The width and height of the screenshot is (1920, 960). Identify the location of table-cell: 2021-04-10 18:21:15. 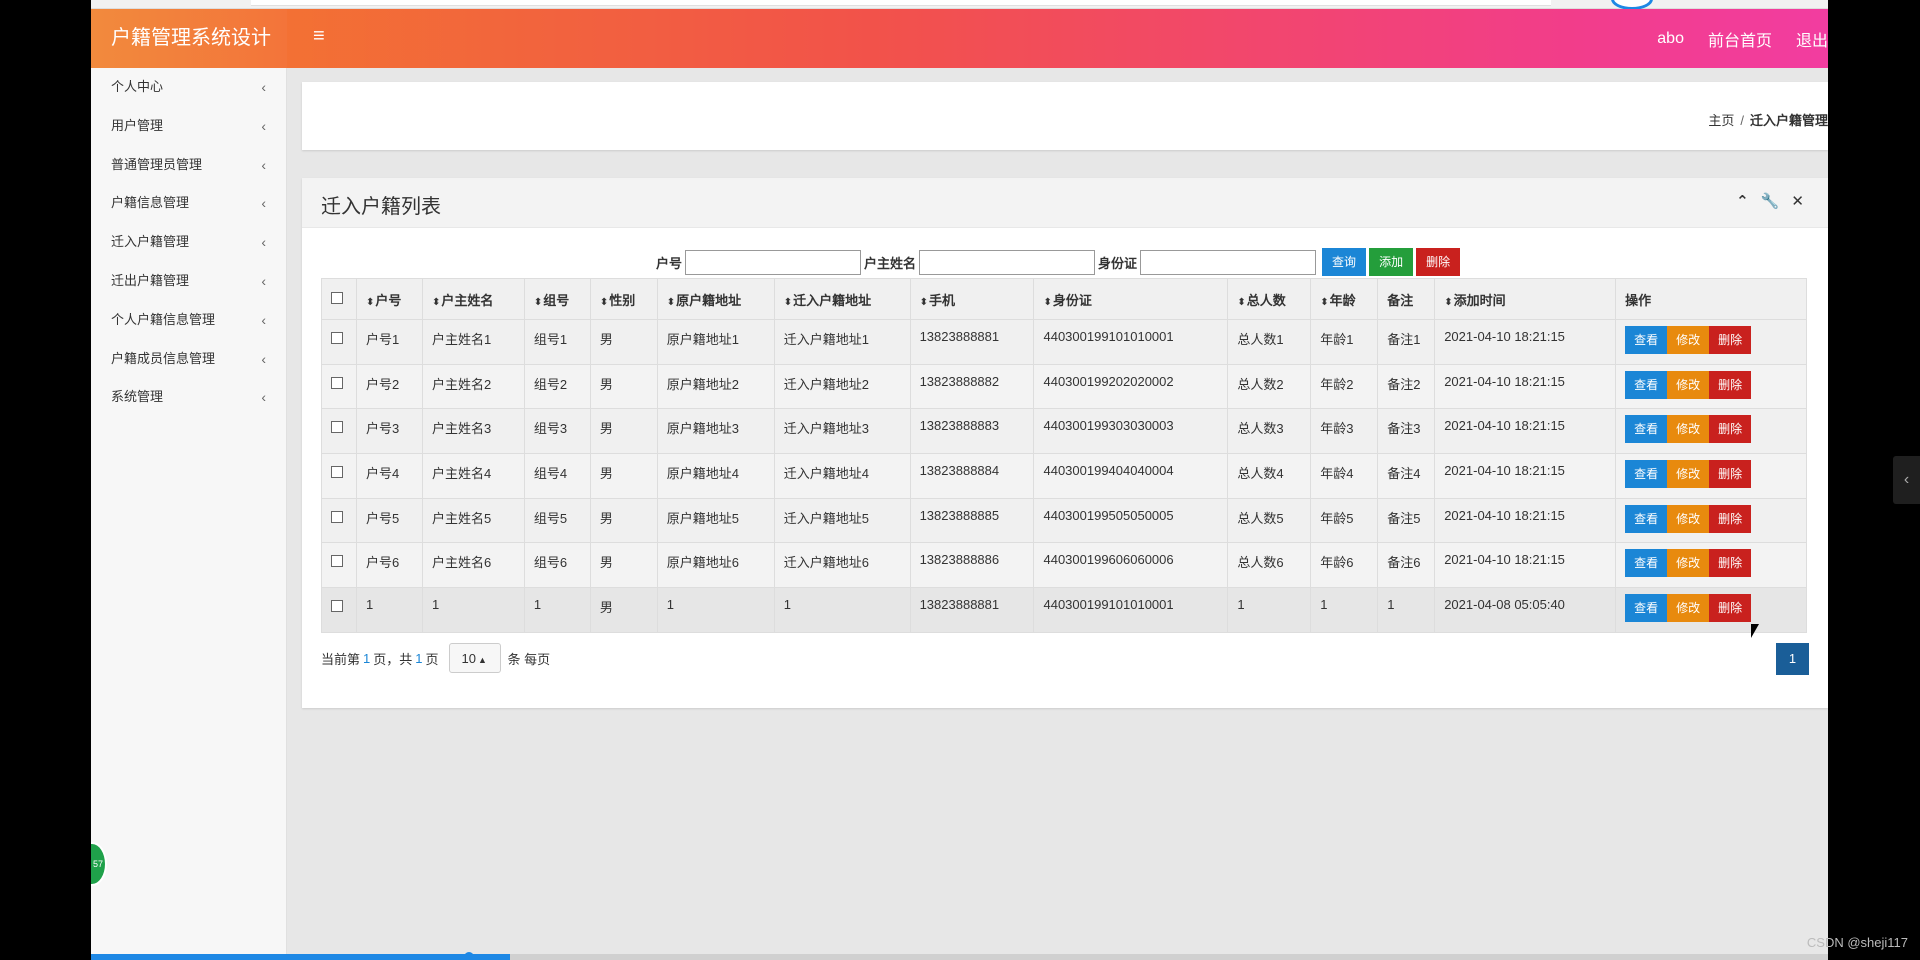
(1525, 342).